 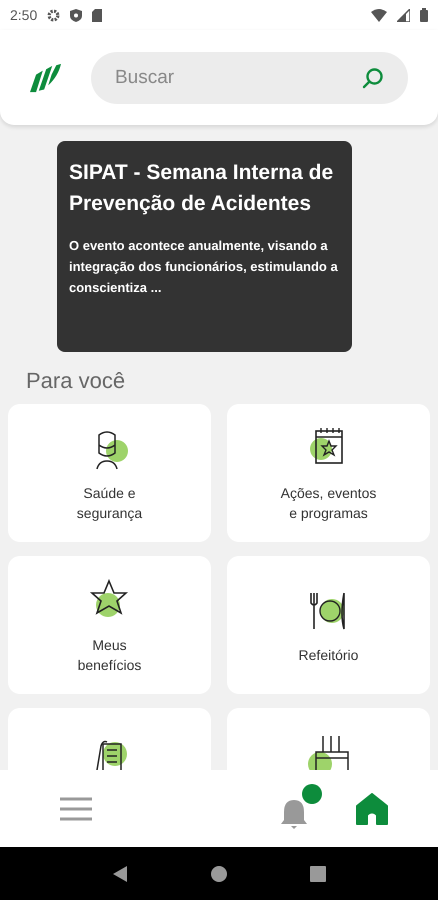 What do you see at coordinates (97, 15) in the screenshot?
I see `sd-card-icon` at bounding box center [97, 15].